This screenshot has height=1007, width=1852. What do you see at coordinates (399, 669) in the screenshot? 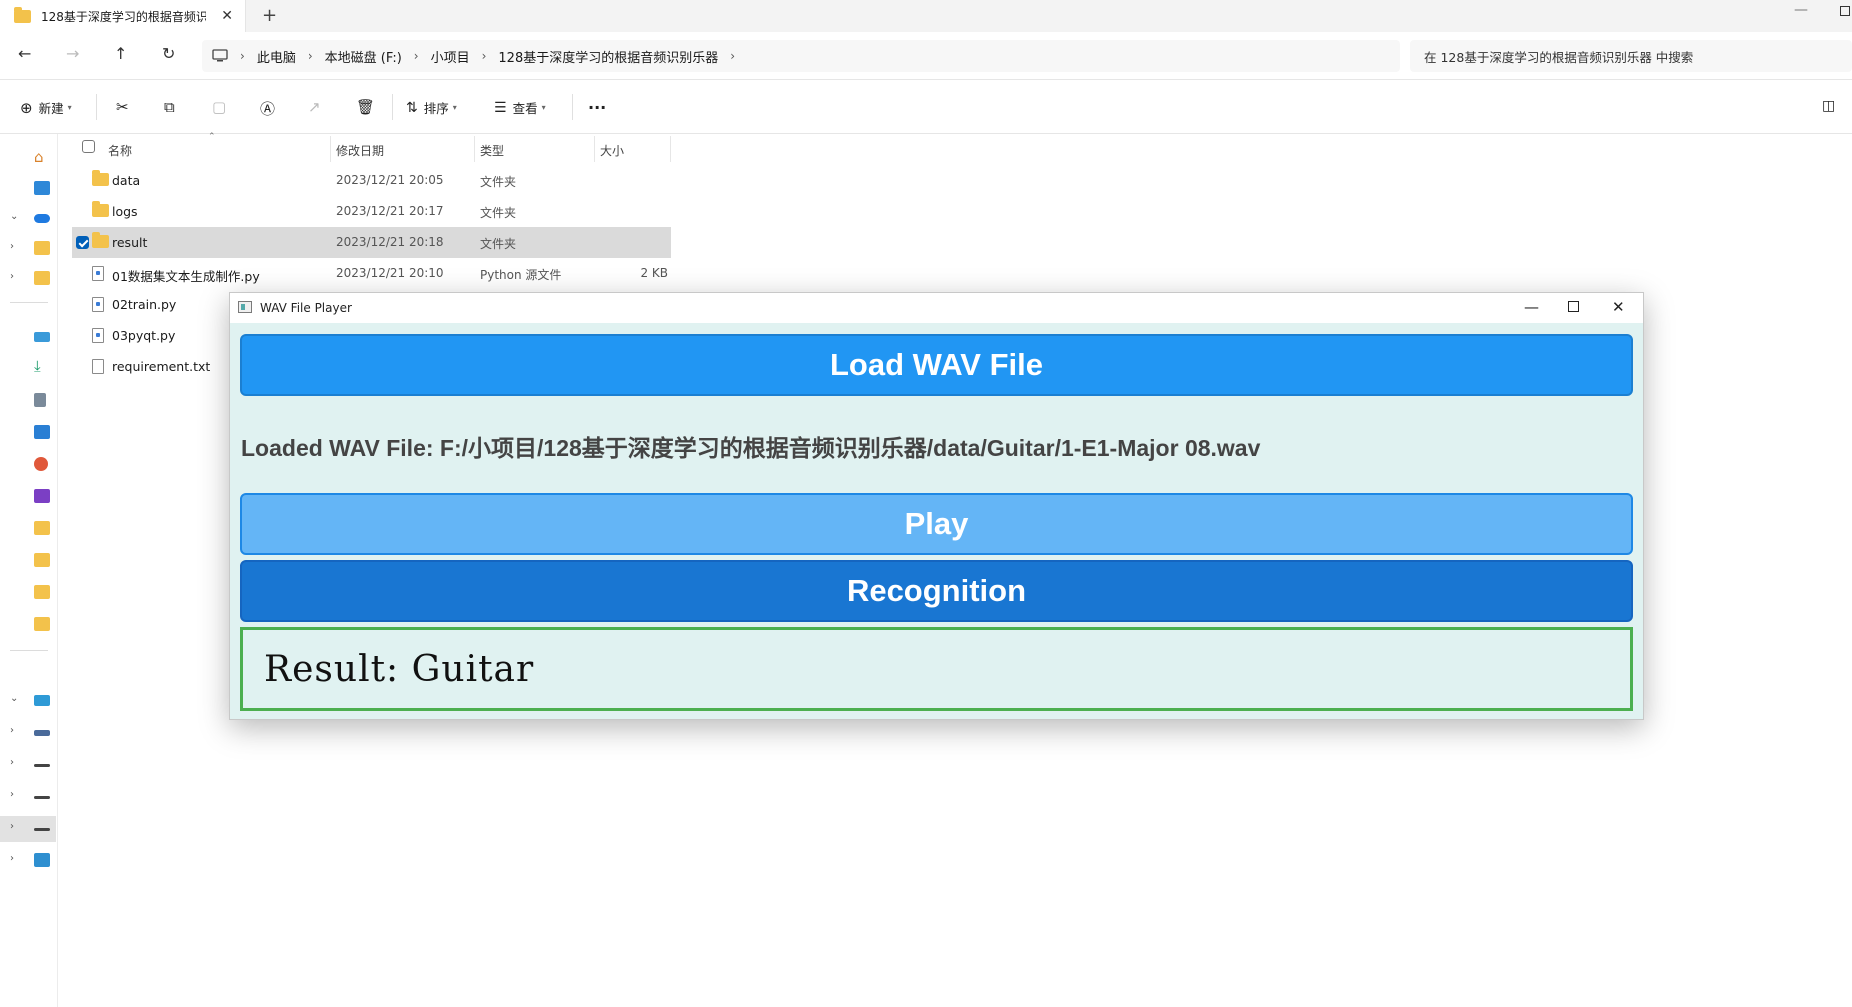
I see `result-text: Result: Guitar` at bounding box center [399, 669].